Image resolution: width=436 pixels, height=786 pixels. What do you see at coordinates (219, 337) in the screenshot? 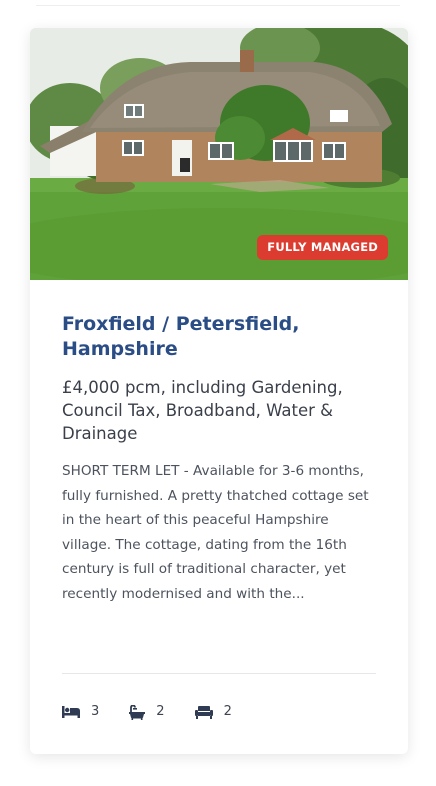
I see `property-title: Froxfield / Petersfield, Hampshire` at bounding box center [219, 337].